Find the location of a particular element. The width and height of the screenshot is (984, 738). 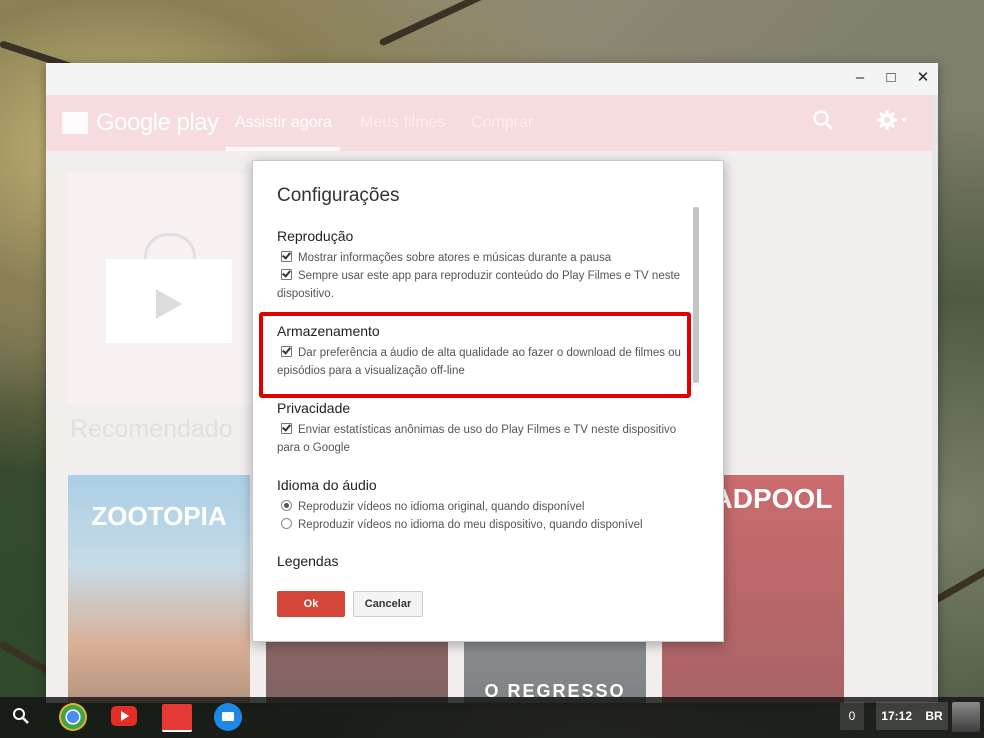

avatar is located at coordinates (966, 717).